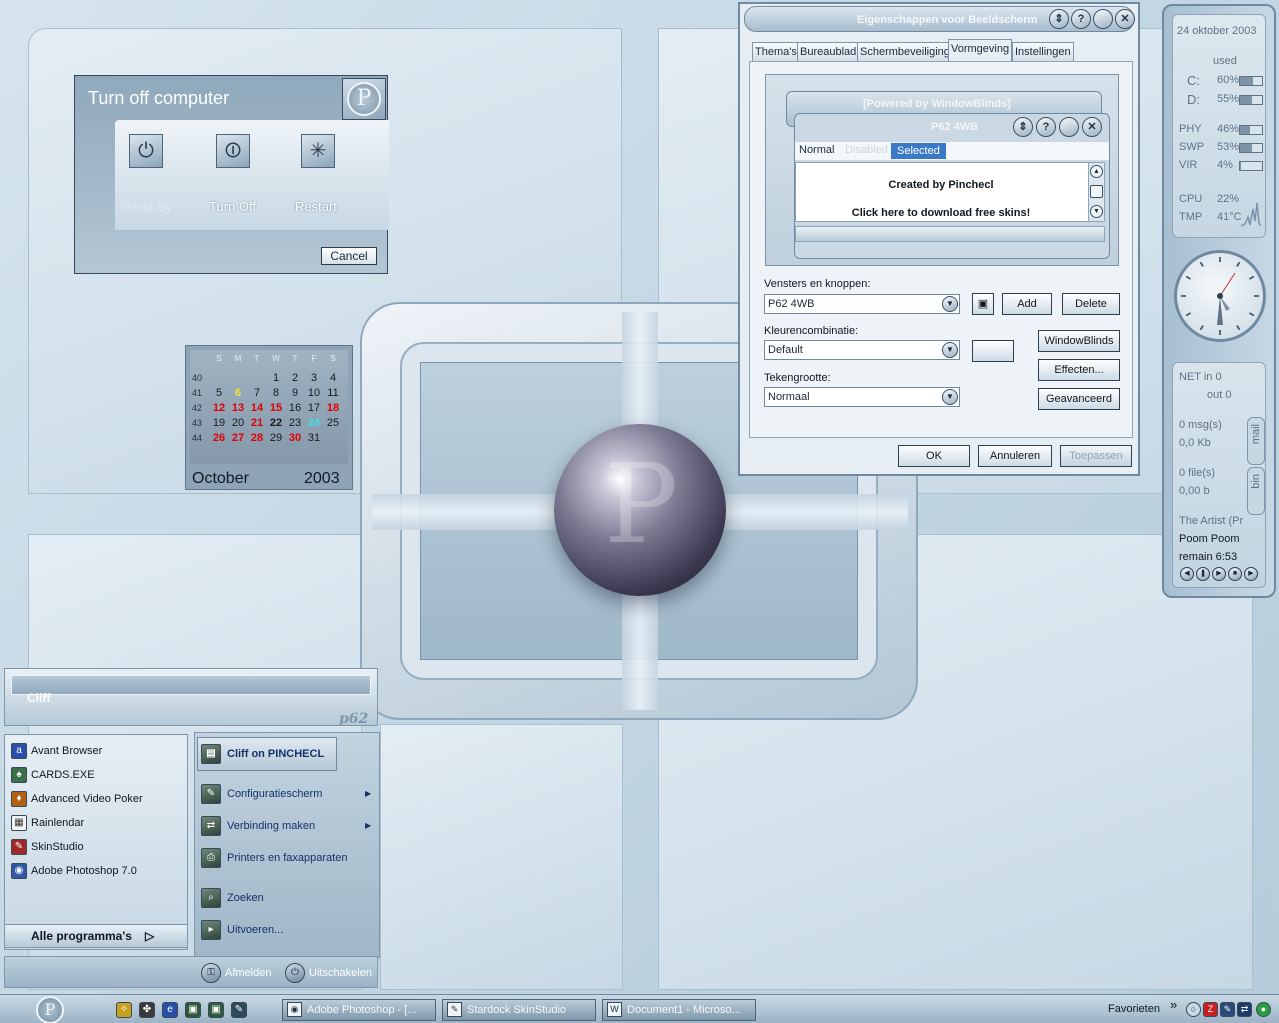 This screenshot has height=1023, width=1279. Describe the element at coordinates (77, 799) in the screenshot. I see `program-video-poker: ♦ Advanced Video Poker` at that location.